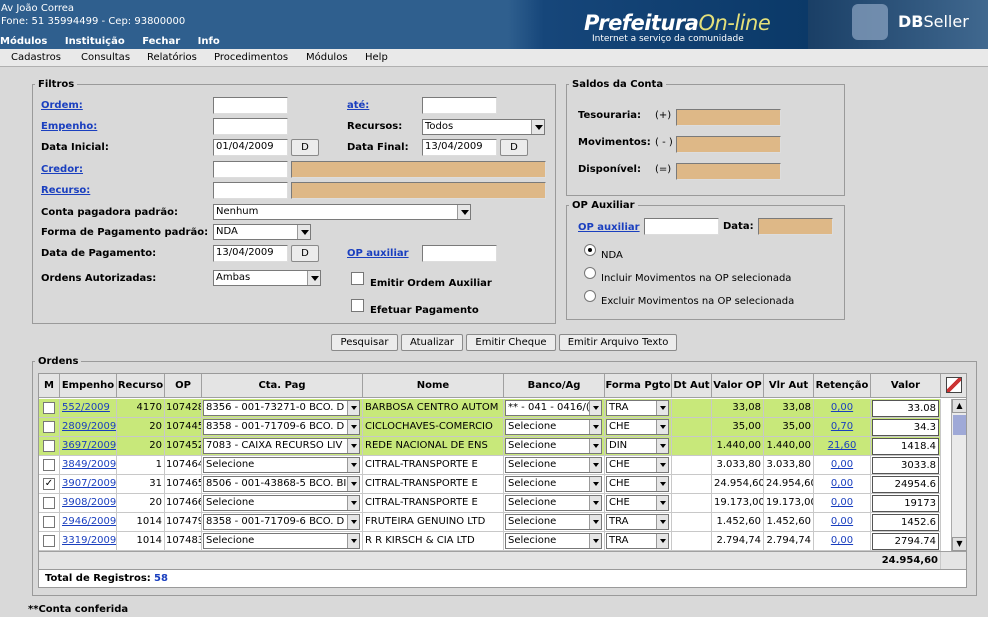 The image size is (988, 617). Describe the element at coordinates (282, 386) in the screenshot. I see `col-header-cta-pag: Cta. Pag` at that location.